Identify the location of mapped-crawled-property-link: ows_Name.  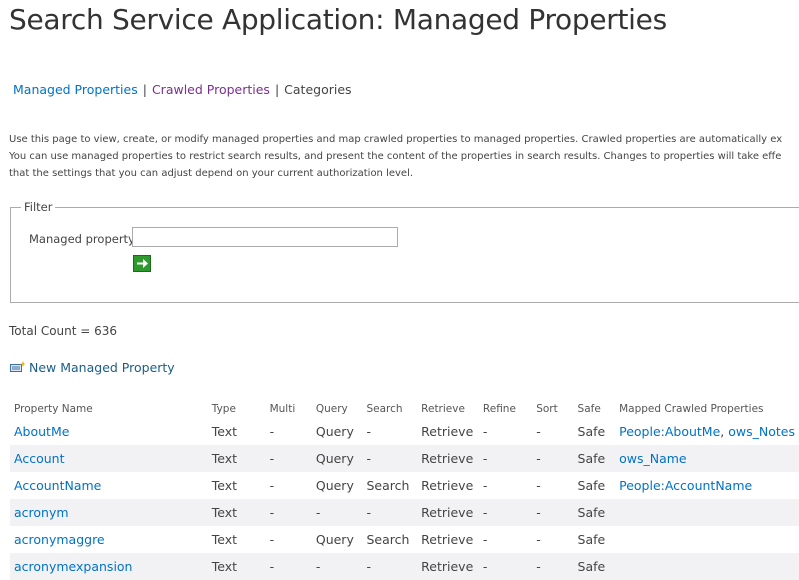
(653, 458).